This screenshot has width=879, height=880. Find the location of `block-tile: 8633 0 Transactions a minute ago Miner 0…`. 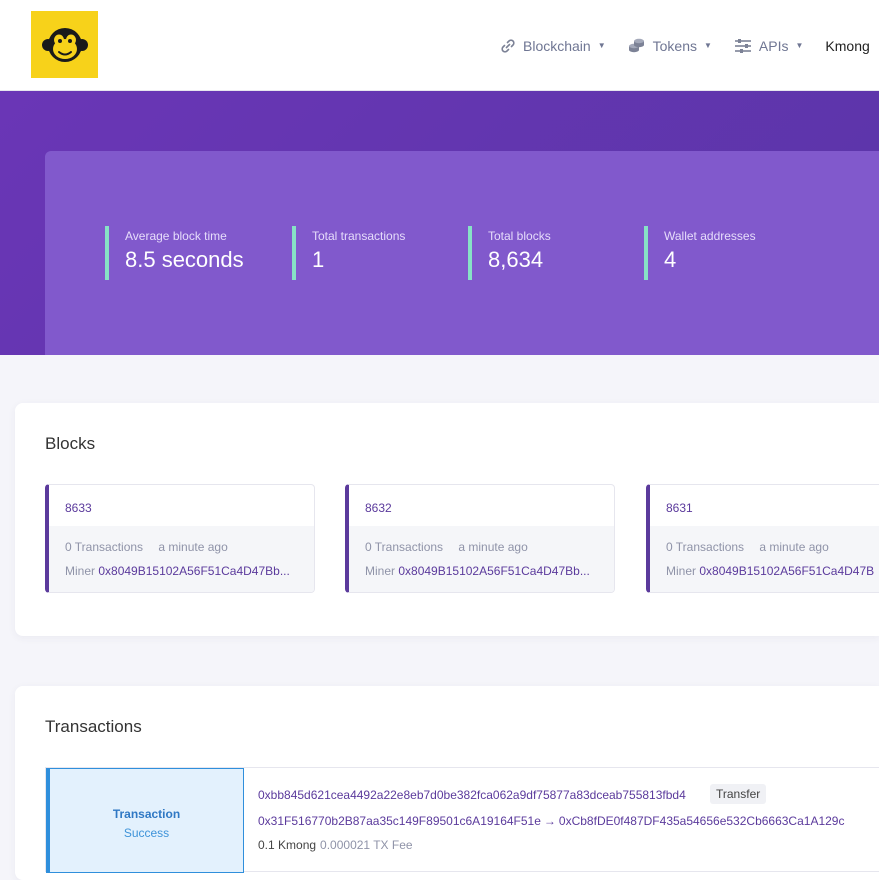

block-tile: 8633 0 Transactions a minute ago Miner 0… is located at coordinates (180, 538).